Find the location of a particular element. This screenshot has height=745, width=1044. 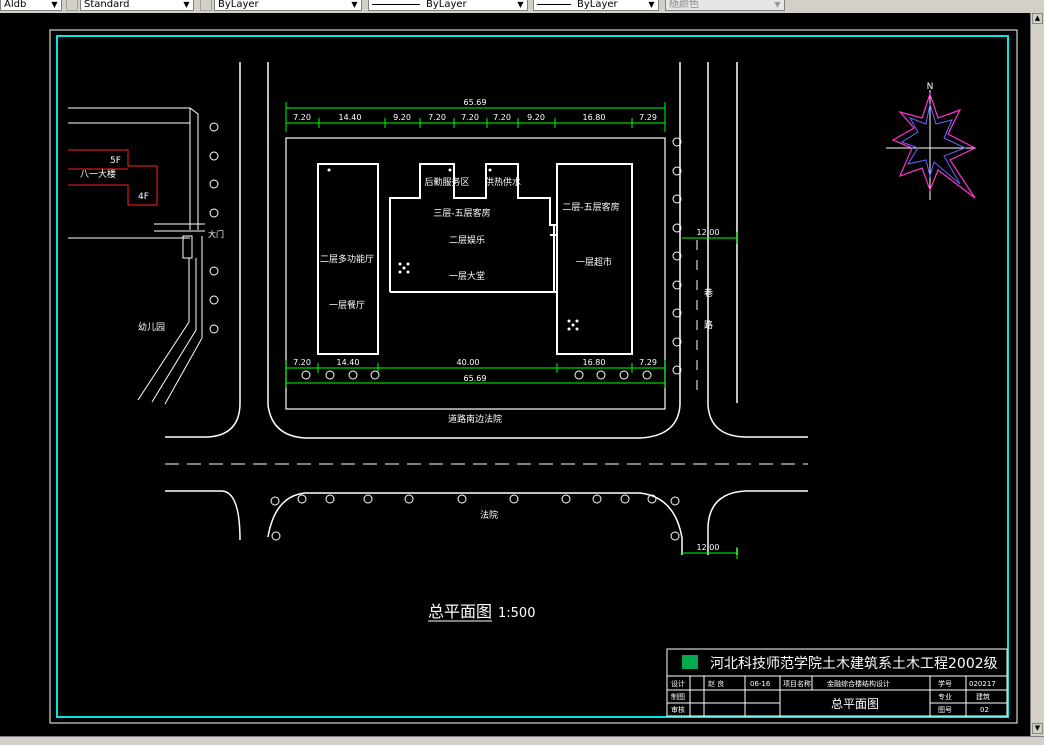

tb-drawing-name: 总平面图 is located at coordinates (855, 704).